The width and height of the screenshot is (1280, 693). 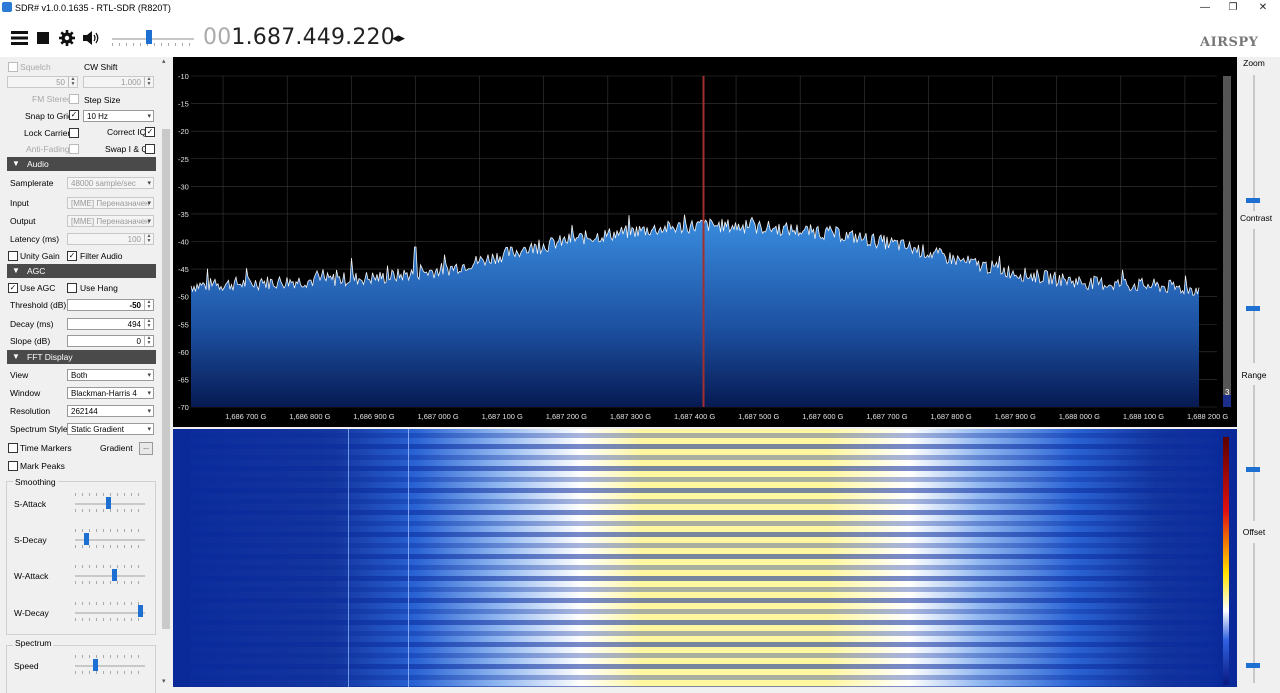 I want to click on samplerate-value: 48000 sample/sec, so click(x=103, y=183).